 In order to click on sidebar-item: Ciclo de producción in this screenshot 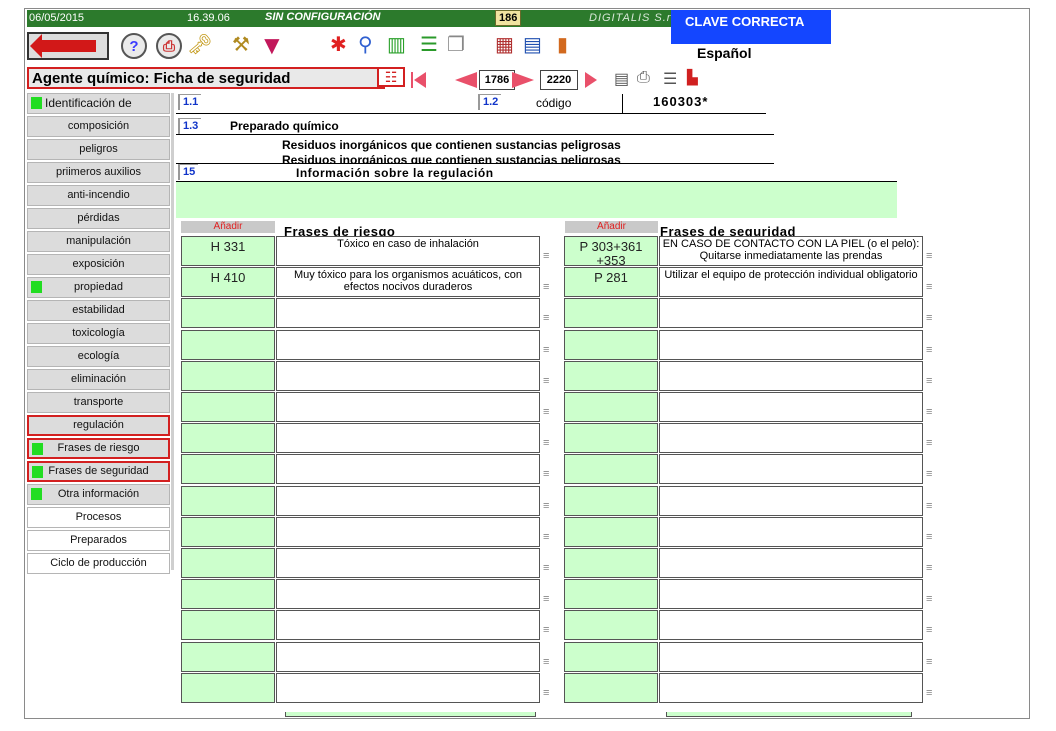, I will do `click(98, 563)`.